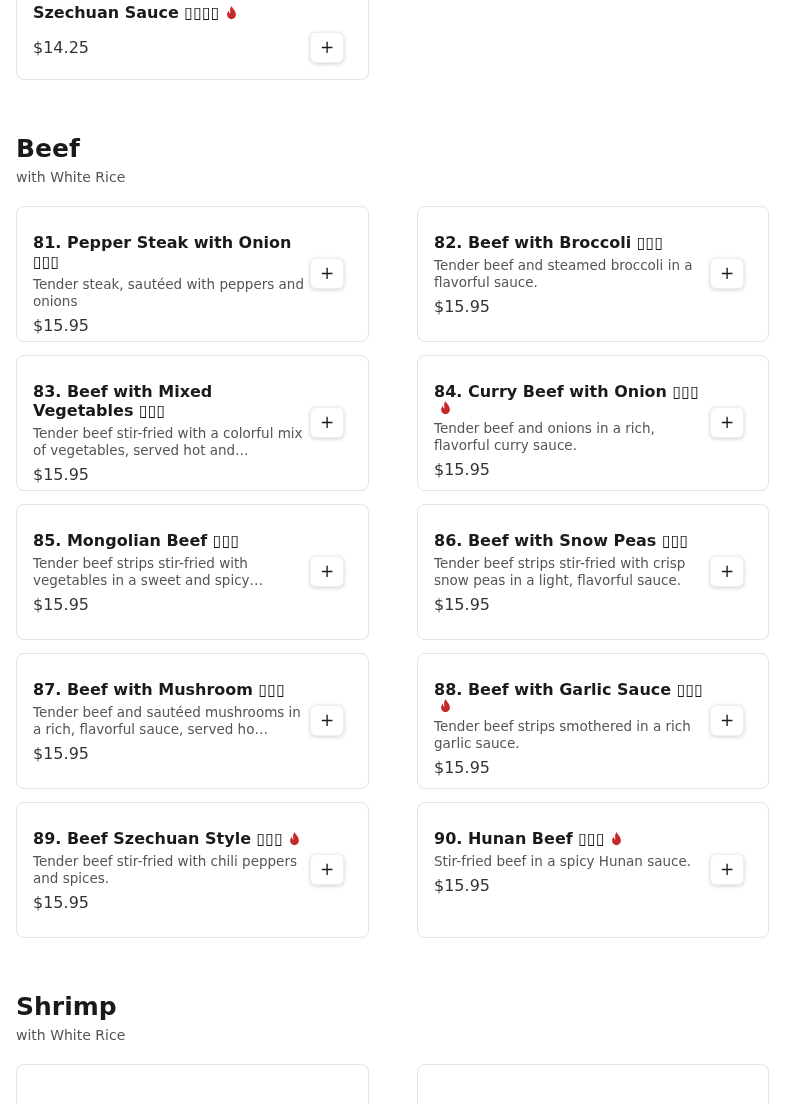  What do you see at coordinates (61, 47) in the screenshot?
I see `item-price: $14.25` at bounding box center [61, 47].